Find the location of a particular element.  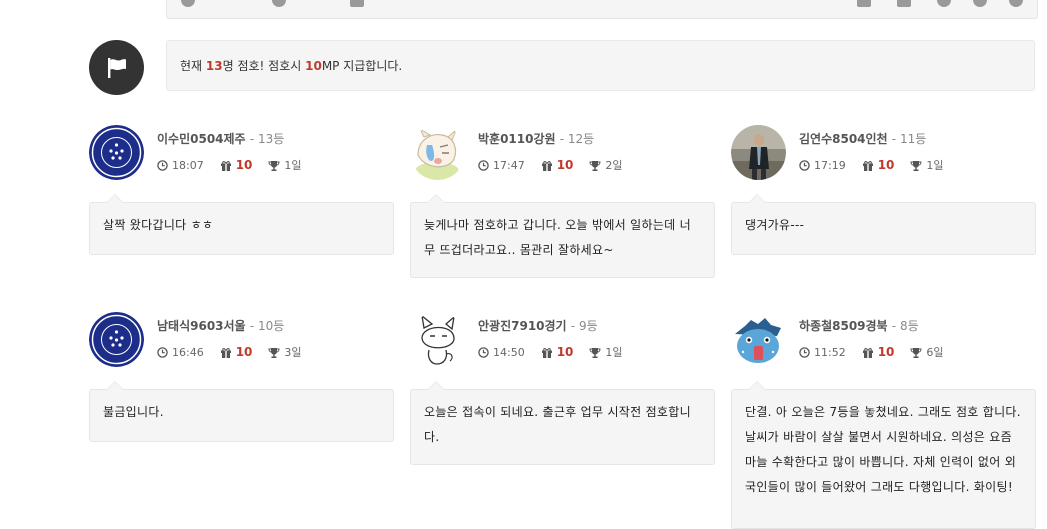

folder-icon is located at coordinates (357, 3).